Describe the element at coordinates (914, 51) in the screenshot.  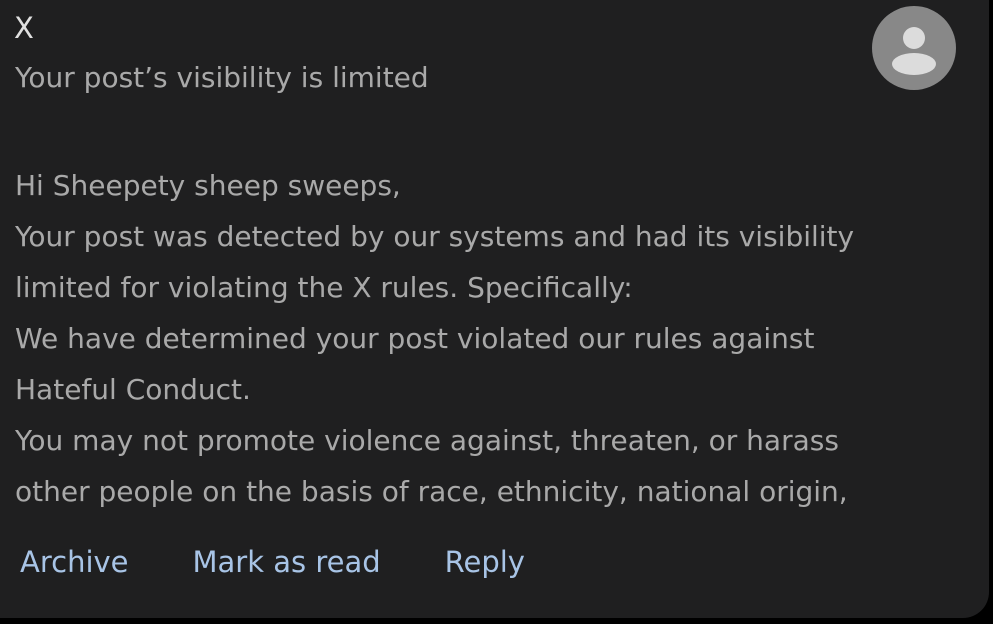
I see `person-icon` at that location.